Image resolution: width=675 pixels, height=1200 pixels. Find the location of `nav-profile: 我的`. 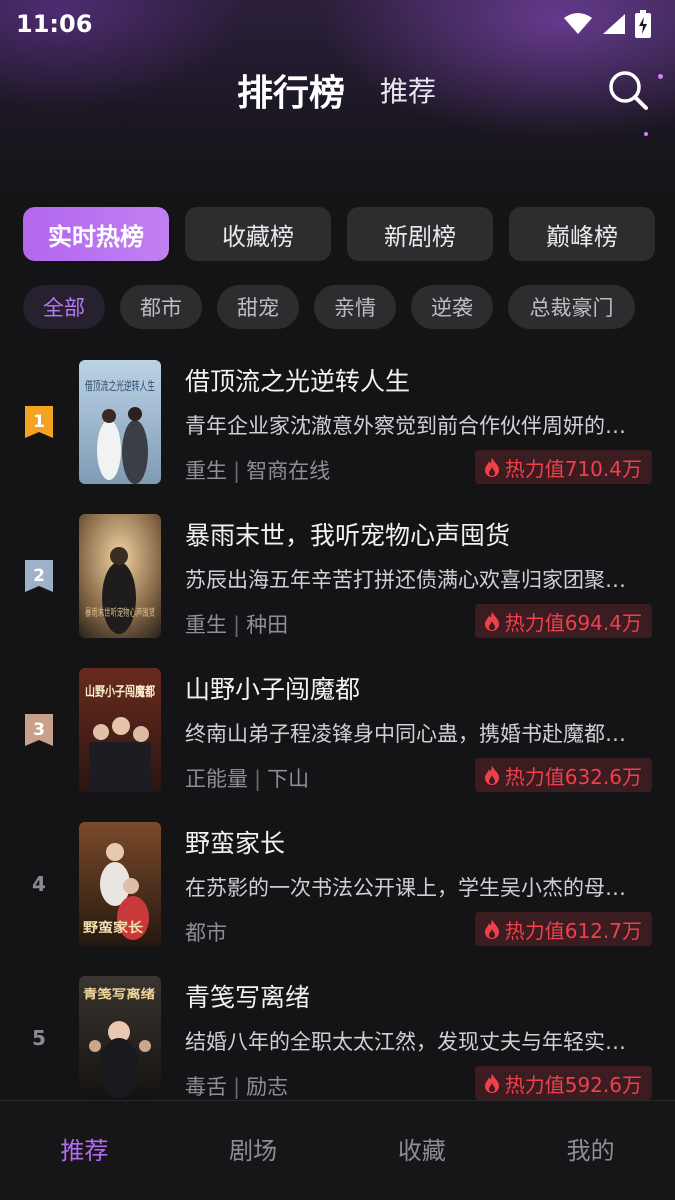

nav-profile: 我的 is located at coordinates (590, 1150).